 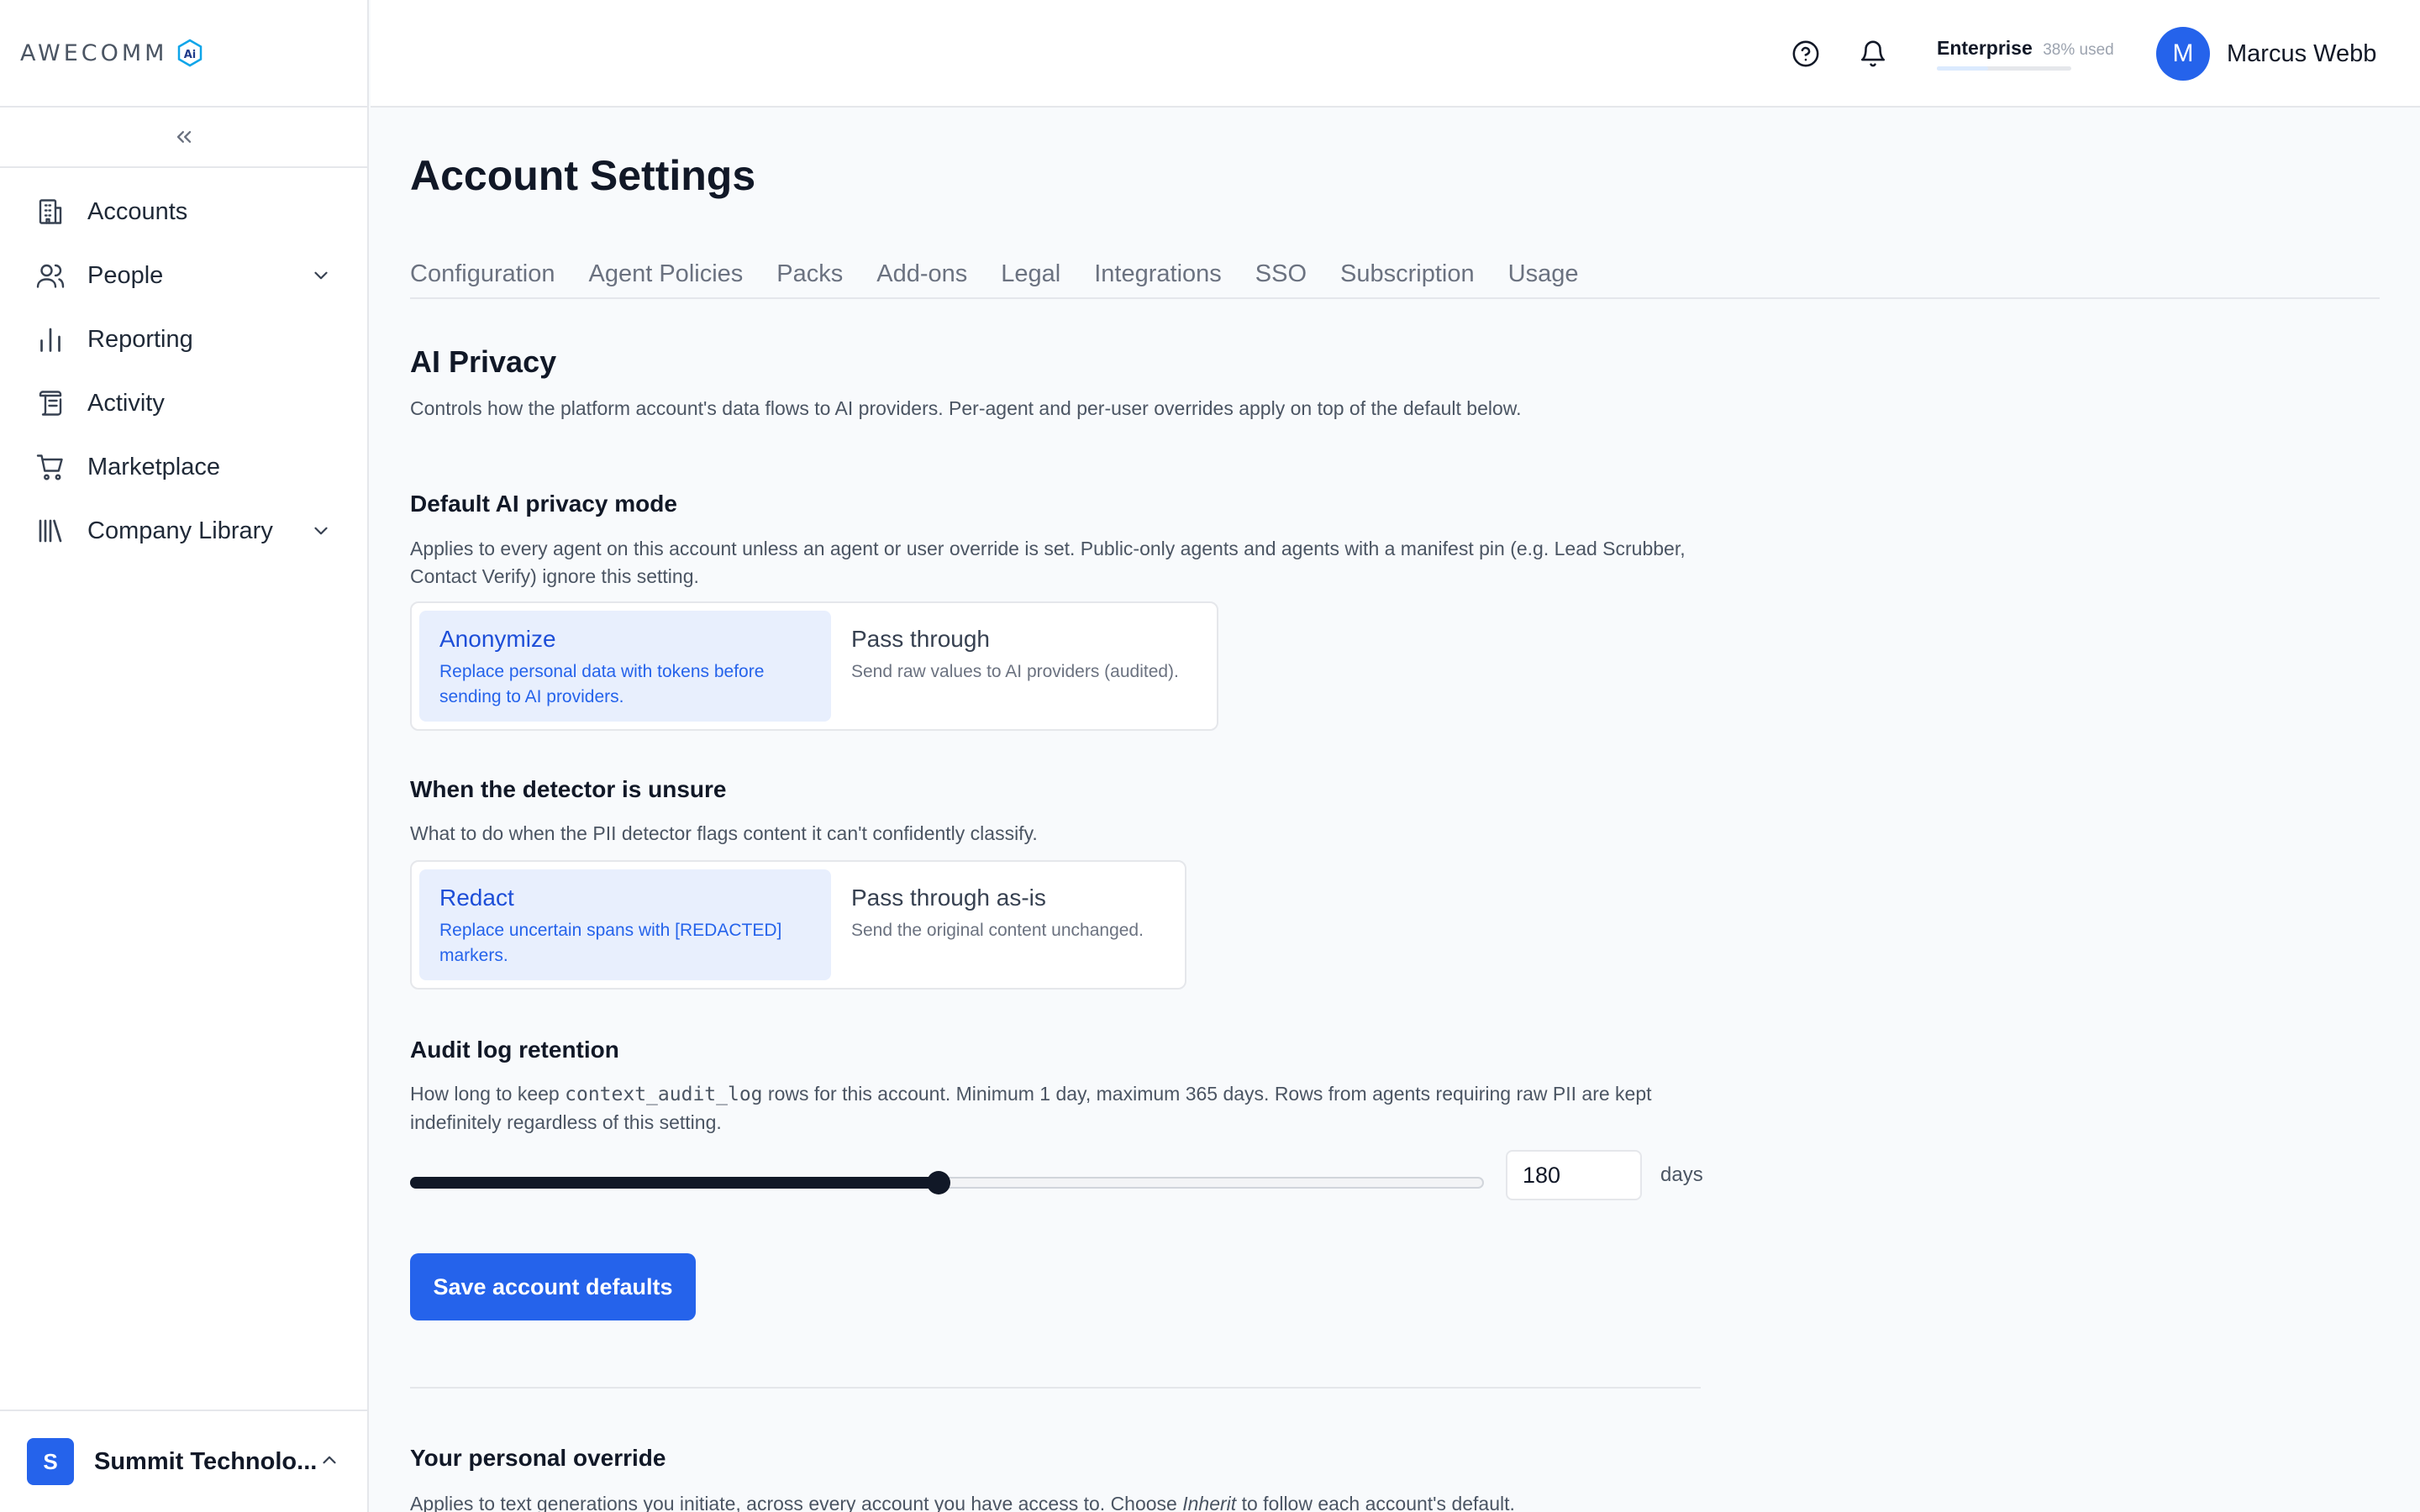 What do you see at coordinates (2183, 54) in the screenshot?
I see `avatar: M` at bounding box center [2183, 54].